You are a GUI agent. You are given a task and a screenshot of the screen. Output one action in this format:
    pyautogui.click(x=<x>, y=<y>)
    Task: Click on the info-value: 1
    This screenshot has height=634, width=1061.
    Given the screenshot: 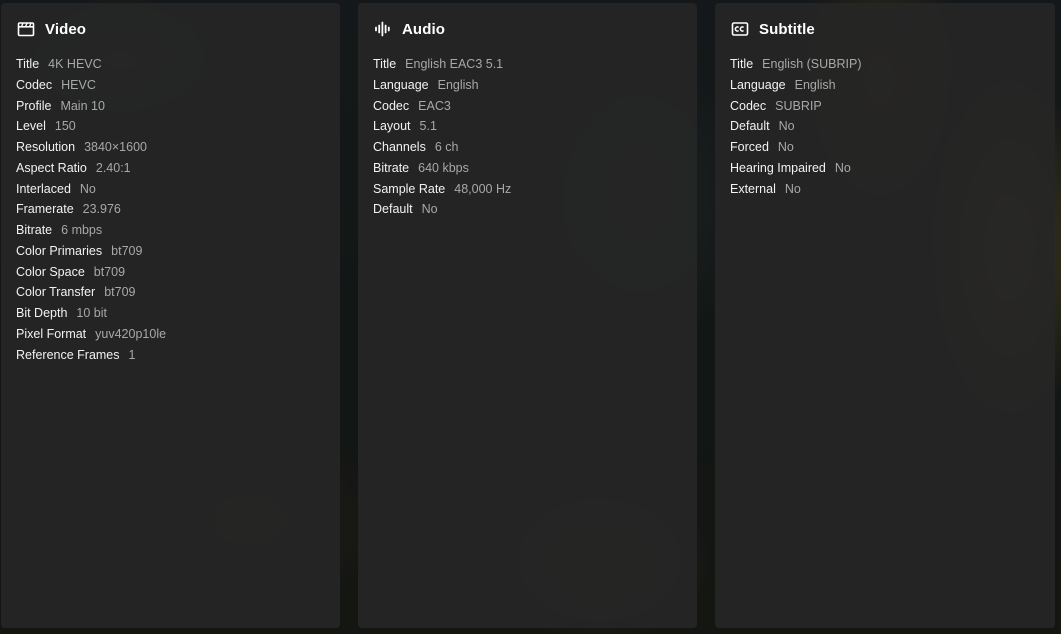 What is the action you would take?
    pyautogui.click(x=132, y=354)
    